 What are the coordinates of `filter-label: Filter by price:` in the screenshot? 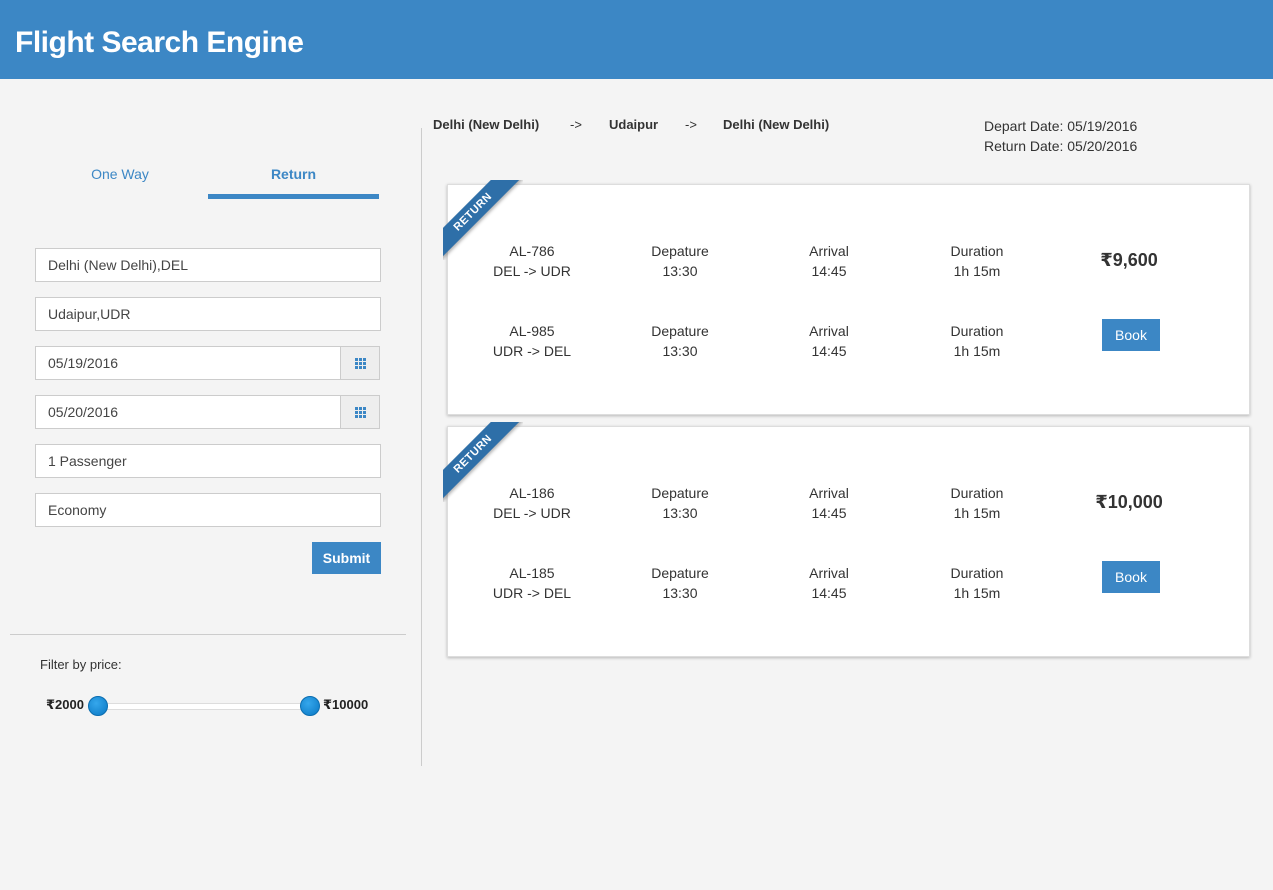 It's located at (81, 664).